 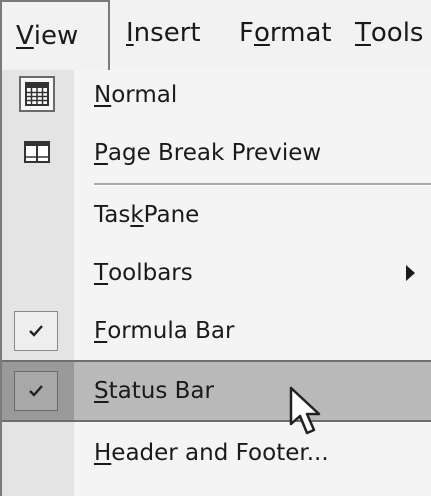 What do you see at coordinates (25, 36) in the screenshot?
I see `menu-view-mnemonic: V` at bounding box center [25, 36].